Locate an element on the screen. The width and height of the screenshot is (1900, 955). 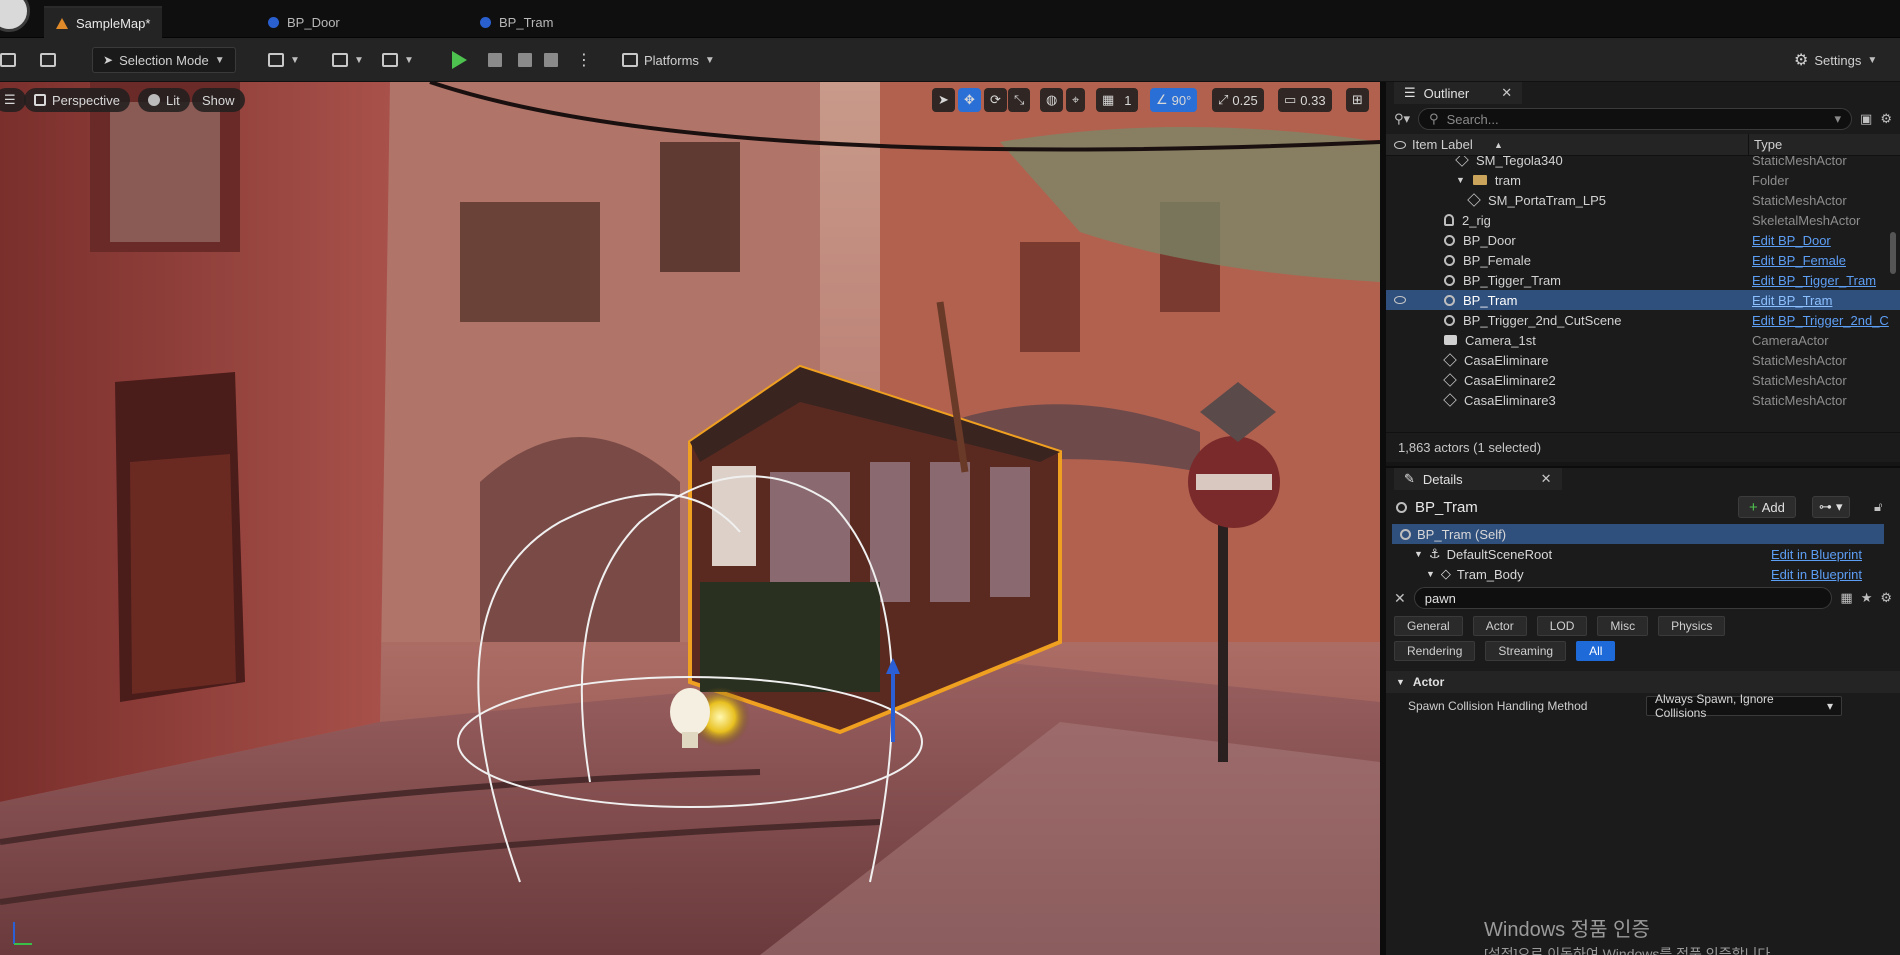
tab-samplemap: SampleMap* is located at coordinates (103, 22).